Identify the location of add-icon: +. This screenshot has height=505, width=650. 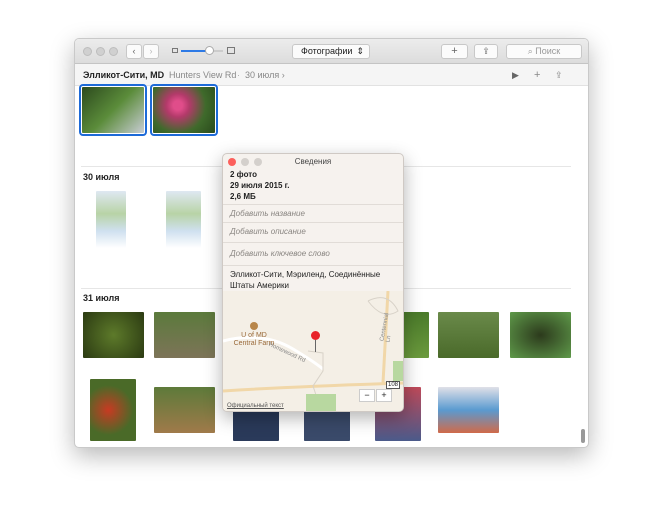
(537, 75).